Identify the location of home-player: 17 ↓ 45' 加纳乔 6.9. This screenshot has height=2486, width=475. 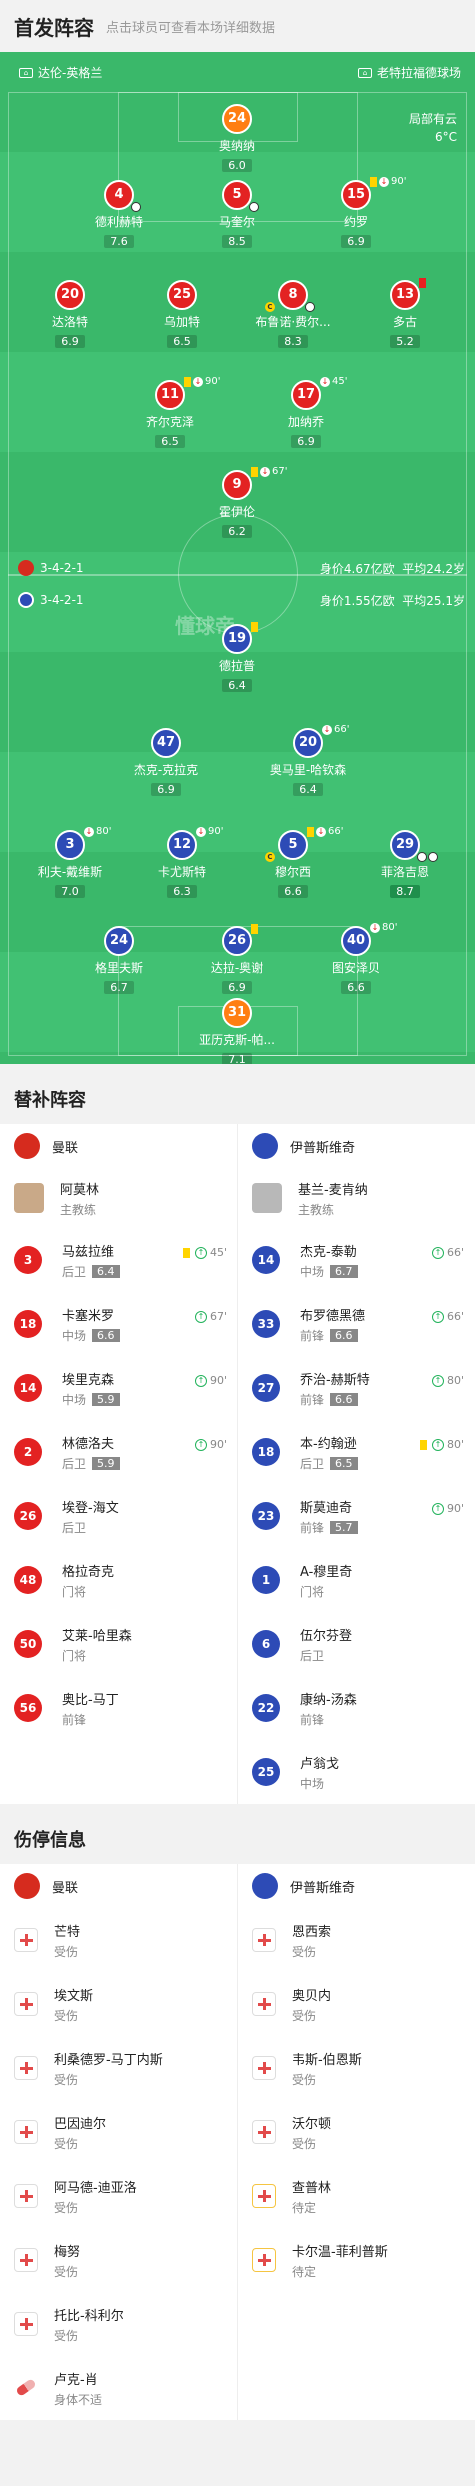
(306, 412).